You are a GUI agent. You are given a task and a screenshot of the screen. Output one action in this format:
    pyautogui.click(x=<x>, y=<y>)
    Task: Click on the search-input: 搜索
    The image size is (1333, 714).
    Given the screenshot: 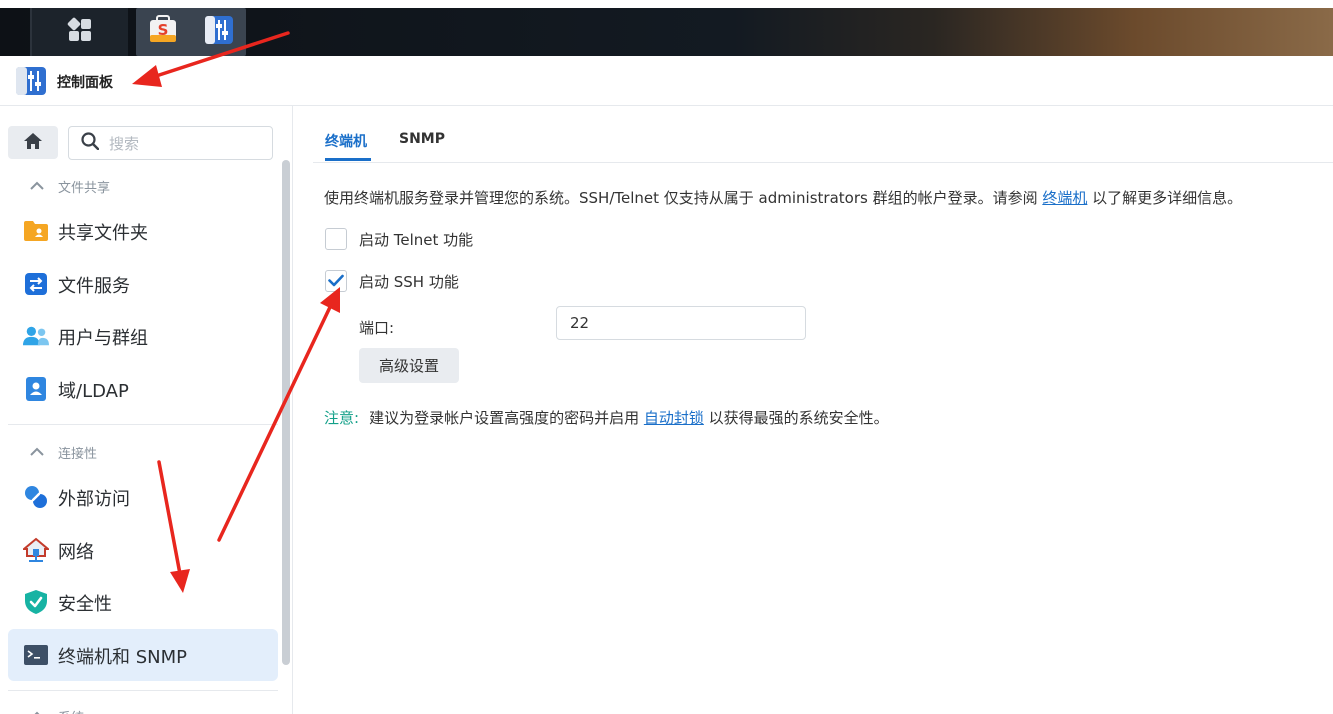 What is the action you would take?
    pyautogui.click(x=170, y=143)
    